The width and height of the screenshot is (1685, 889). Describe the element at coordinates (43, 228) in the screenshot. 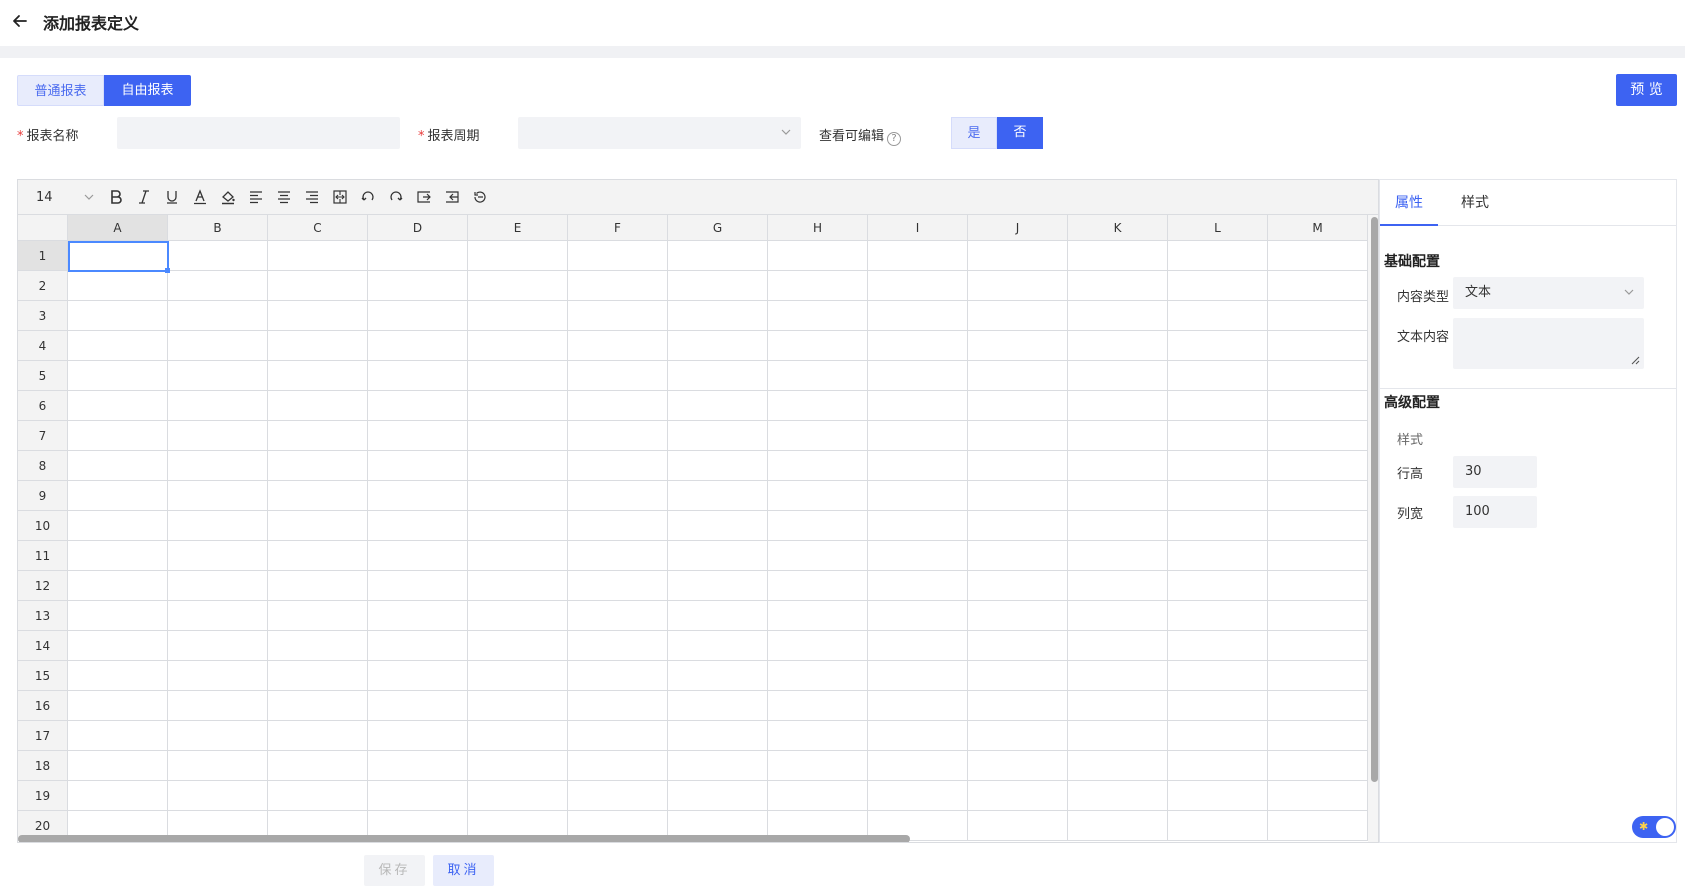

I see `sheet-corner` at that location.